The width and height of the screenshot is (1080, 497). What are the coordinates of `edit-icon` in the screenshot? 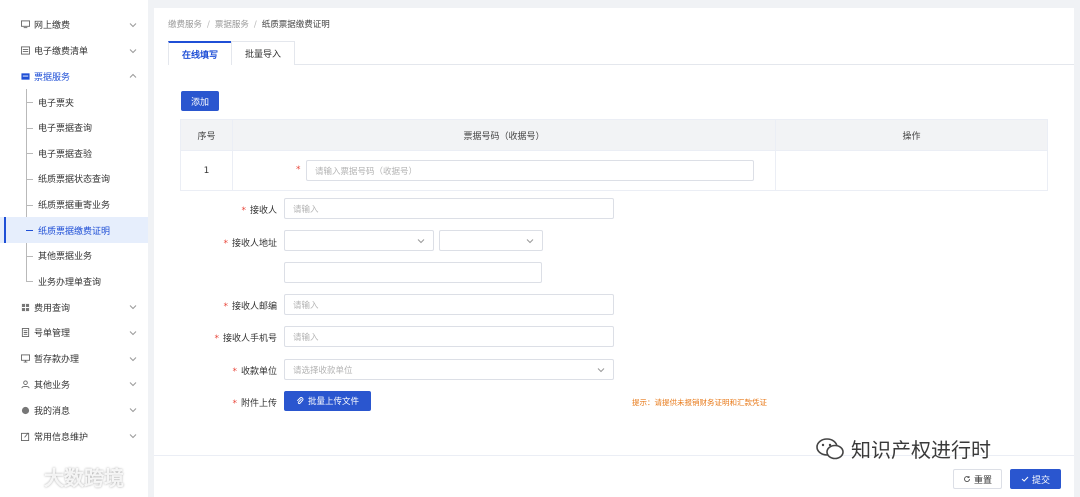 It's located at (25, 436).